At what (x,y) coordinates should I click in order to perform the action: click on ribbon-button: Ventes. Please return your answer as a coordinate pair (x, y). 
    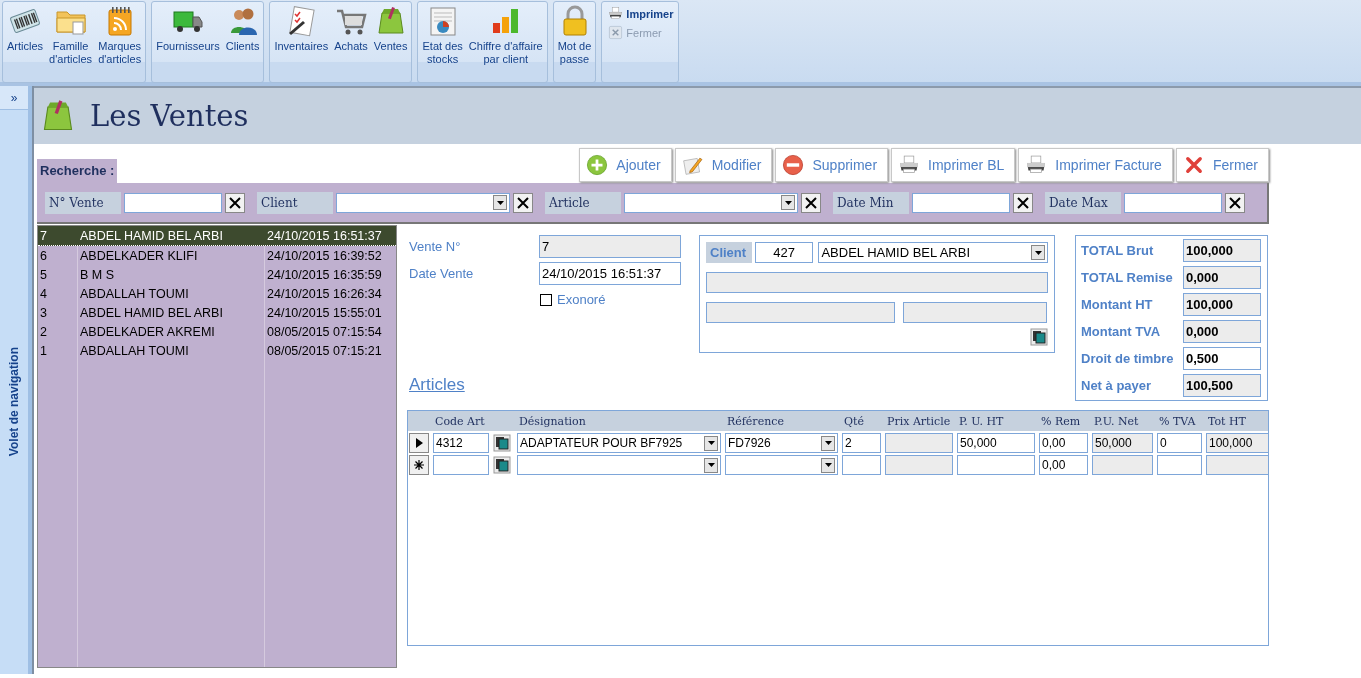
    Looking at the image, I should click on (390, 29).